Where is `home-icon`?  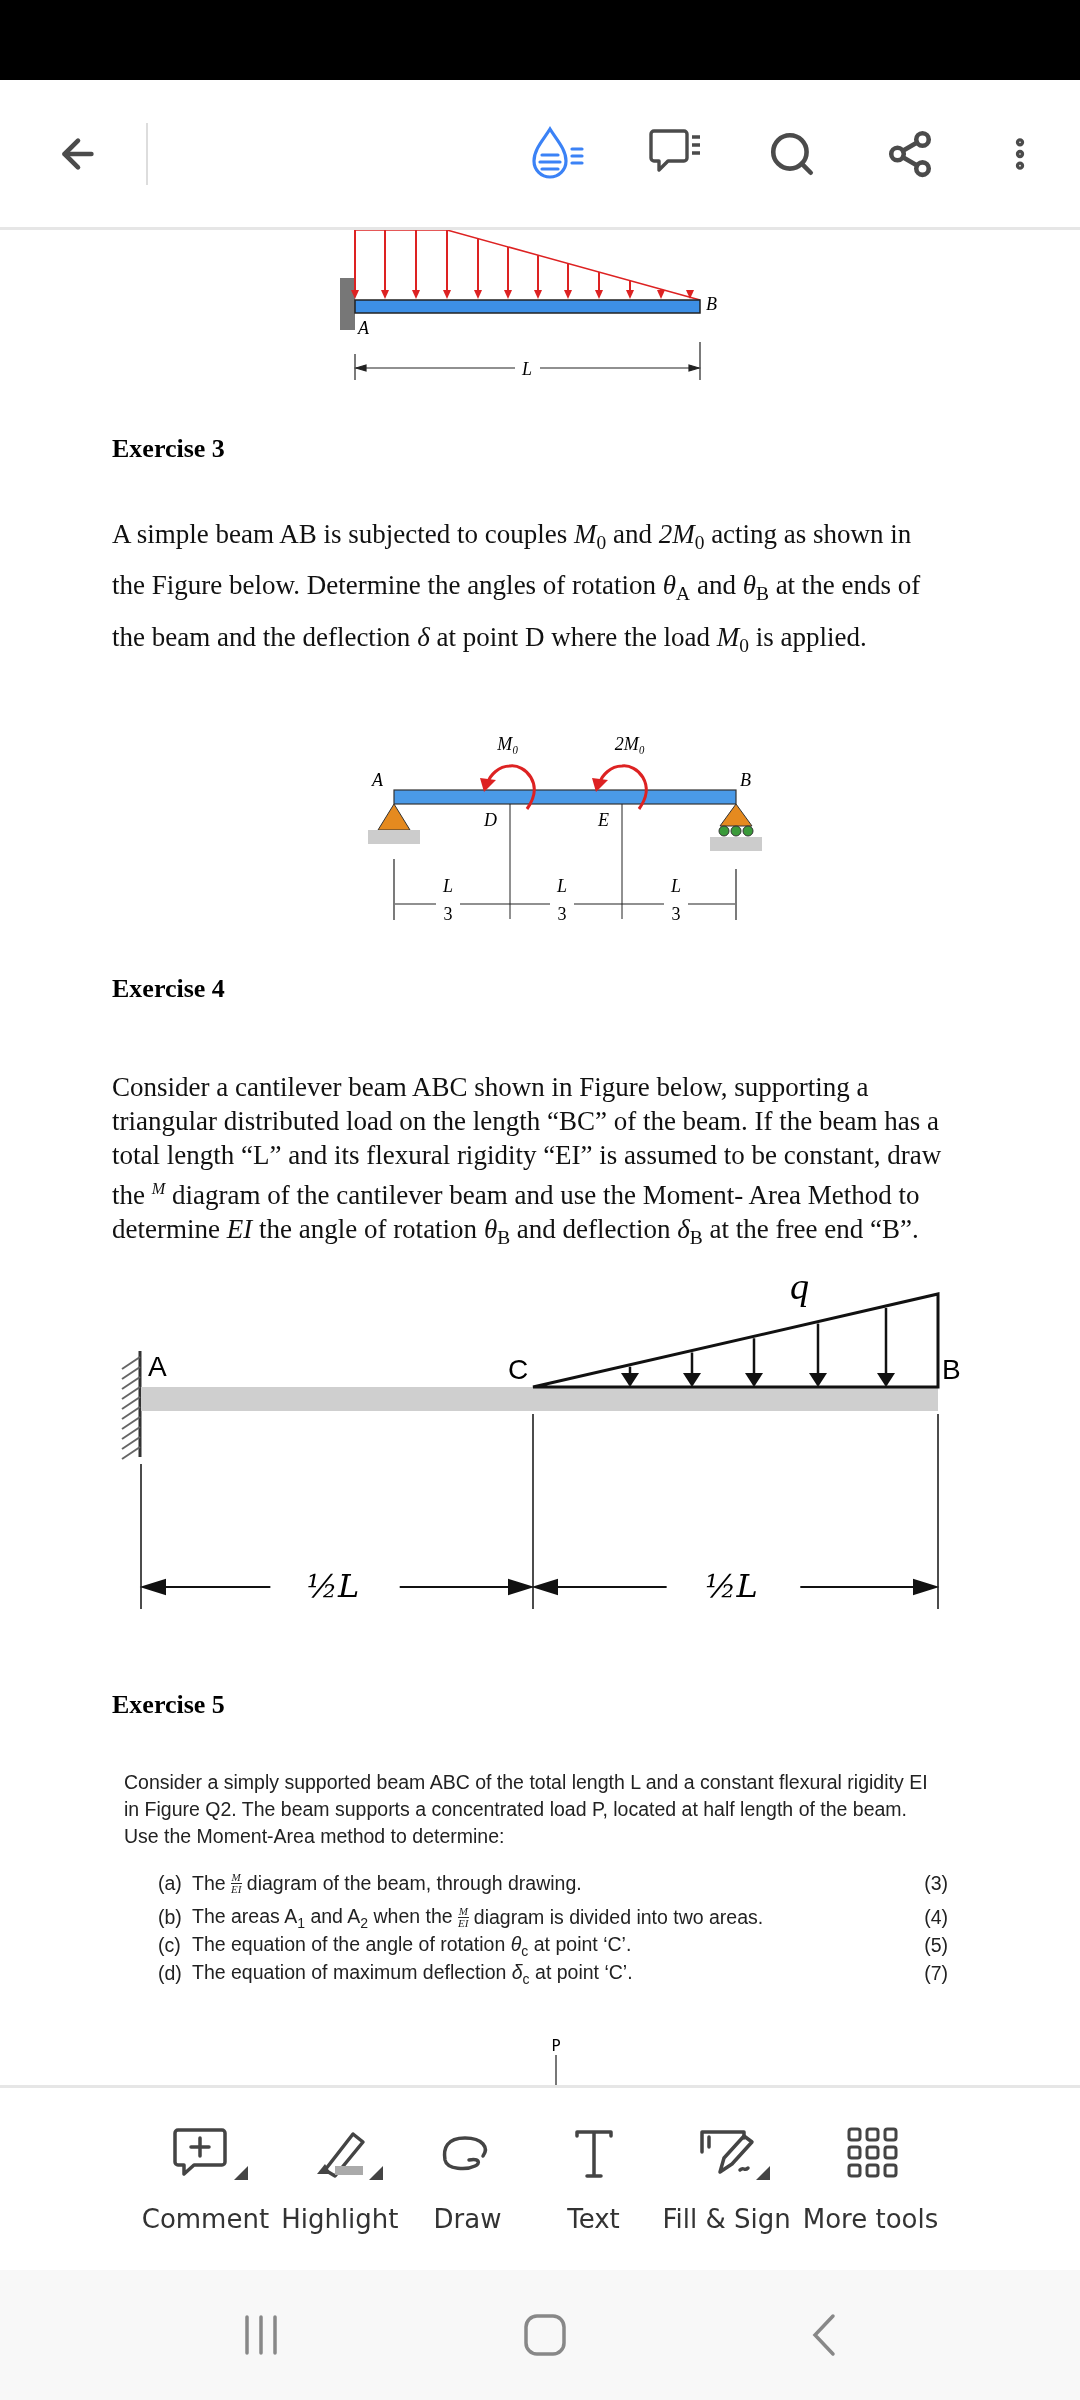
home-icon is located at coordinates (545, 2335).